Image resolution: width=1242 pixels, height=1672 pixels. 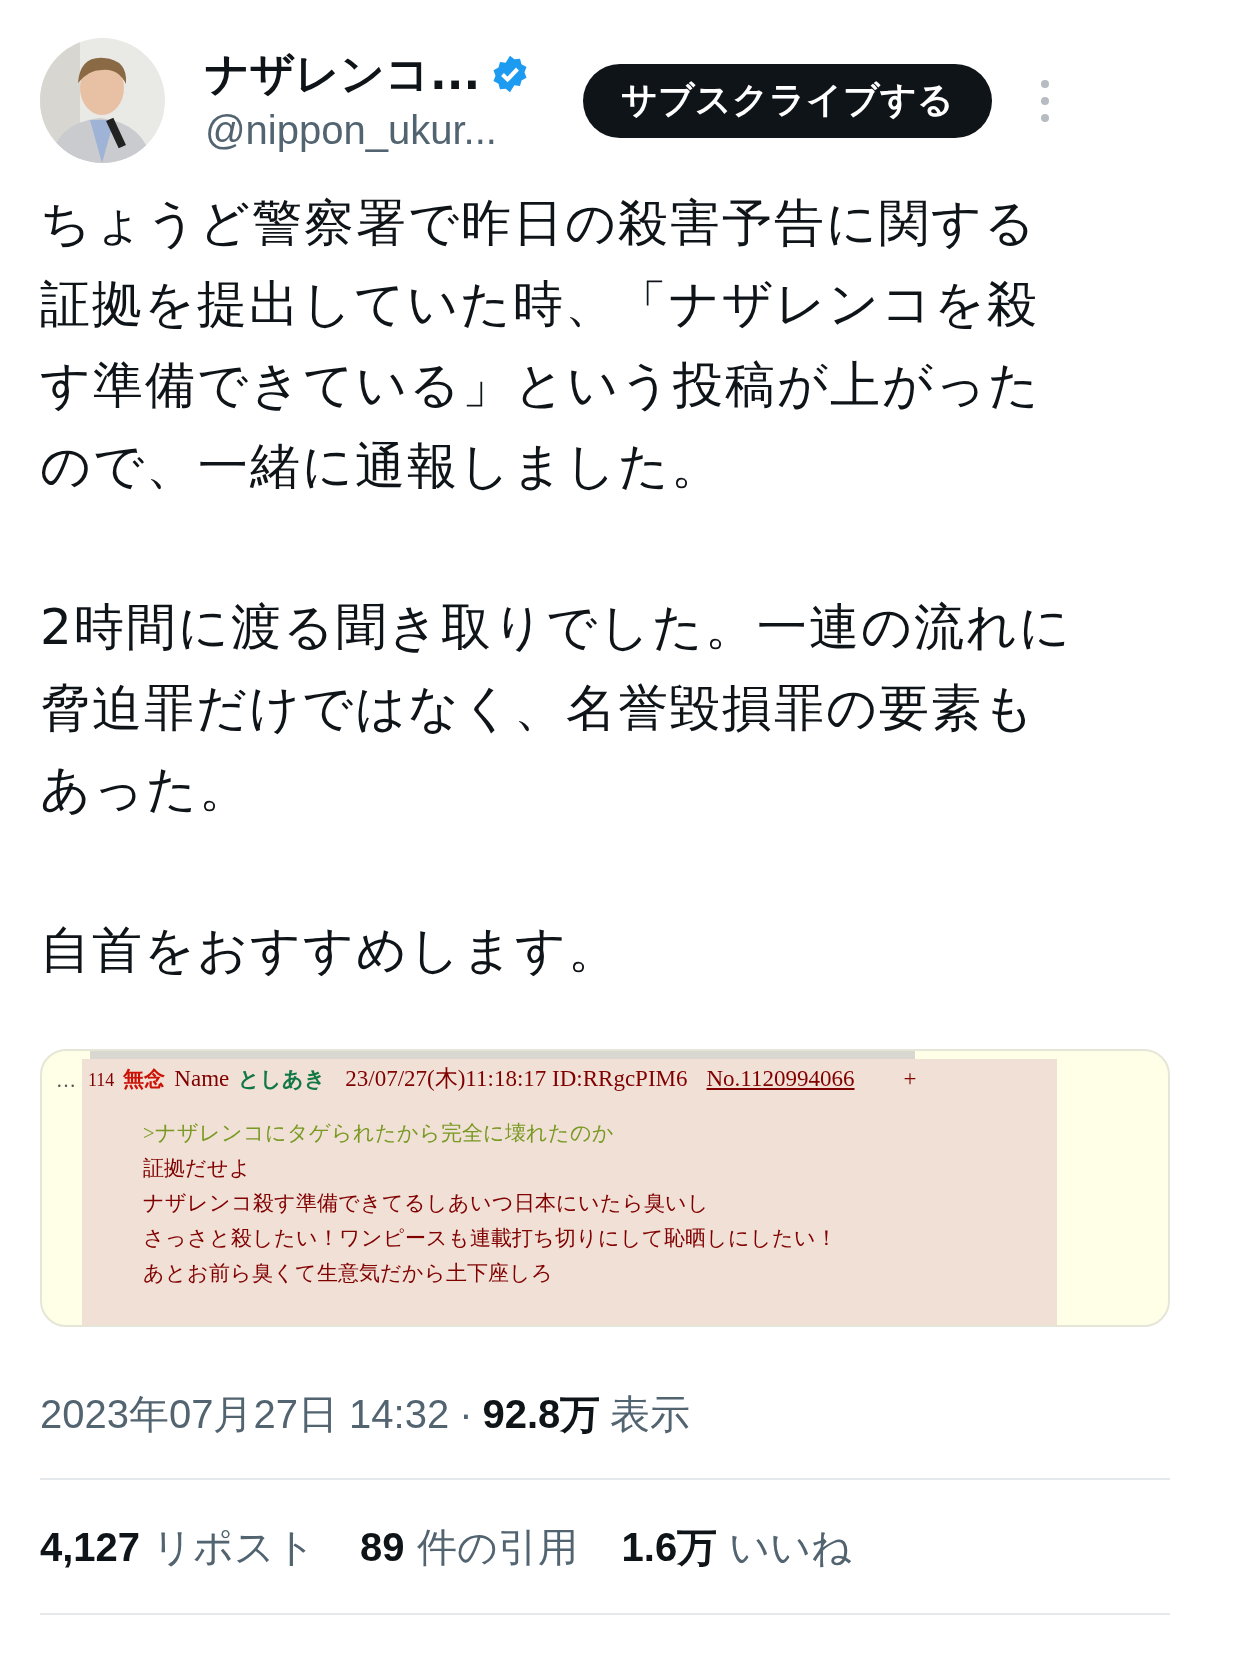 What do you see at coordinates (1045, 100) in the screenshot?
I see `more-options-icon` at bounding box center [1045, 100].